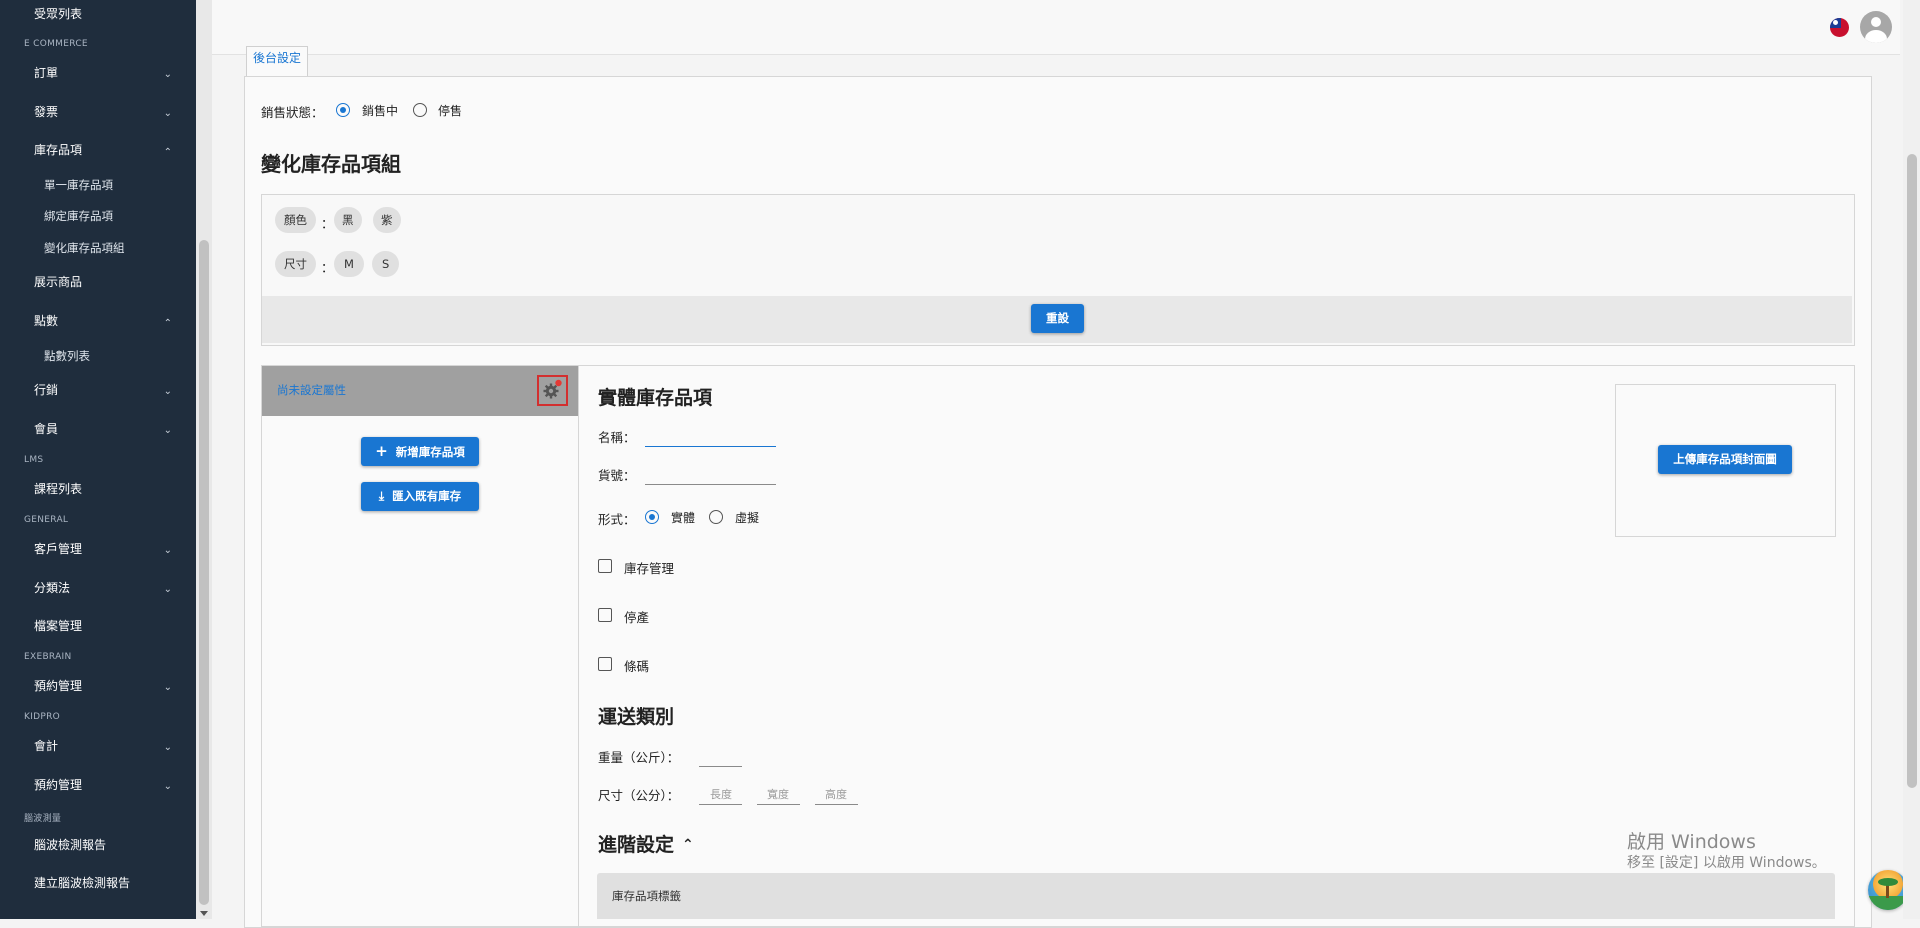 This screenshot has height=928, width=1920. What do you see at coordinates (46, 520) in the screenshot?
I see `sidebar-section-general: GENERAL` at bounding box center [46, 520].